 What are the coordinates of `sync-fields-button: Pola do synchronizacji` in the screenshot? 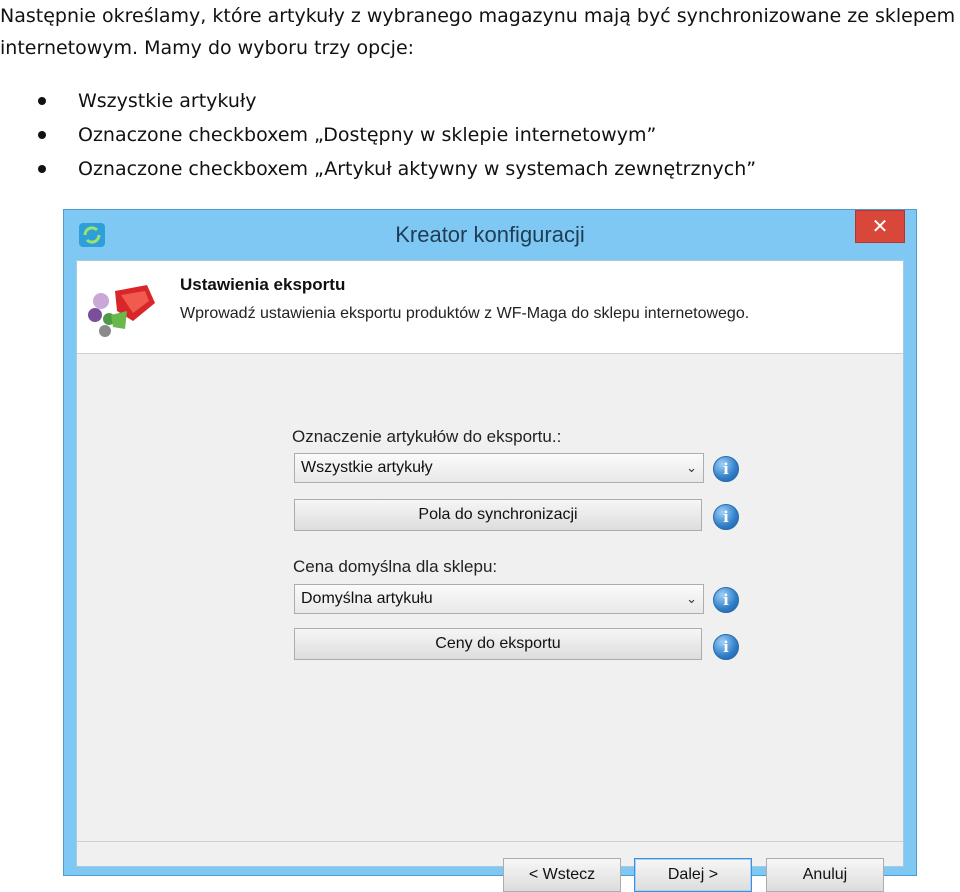 It's located at (498, 515).